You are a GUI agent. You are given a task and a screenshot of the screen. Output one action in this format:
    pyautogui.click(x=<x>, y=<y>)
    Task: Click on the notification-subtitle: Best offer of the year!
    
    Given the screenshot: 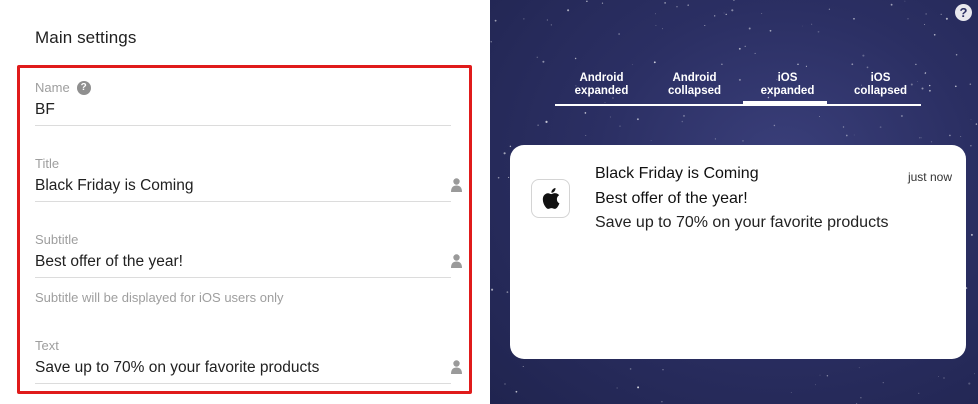 What is the action you would take?
    pyautogui.click(x=671, y=198)
    